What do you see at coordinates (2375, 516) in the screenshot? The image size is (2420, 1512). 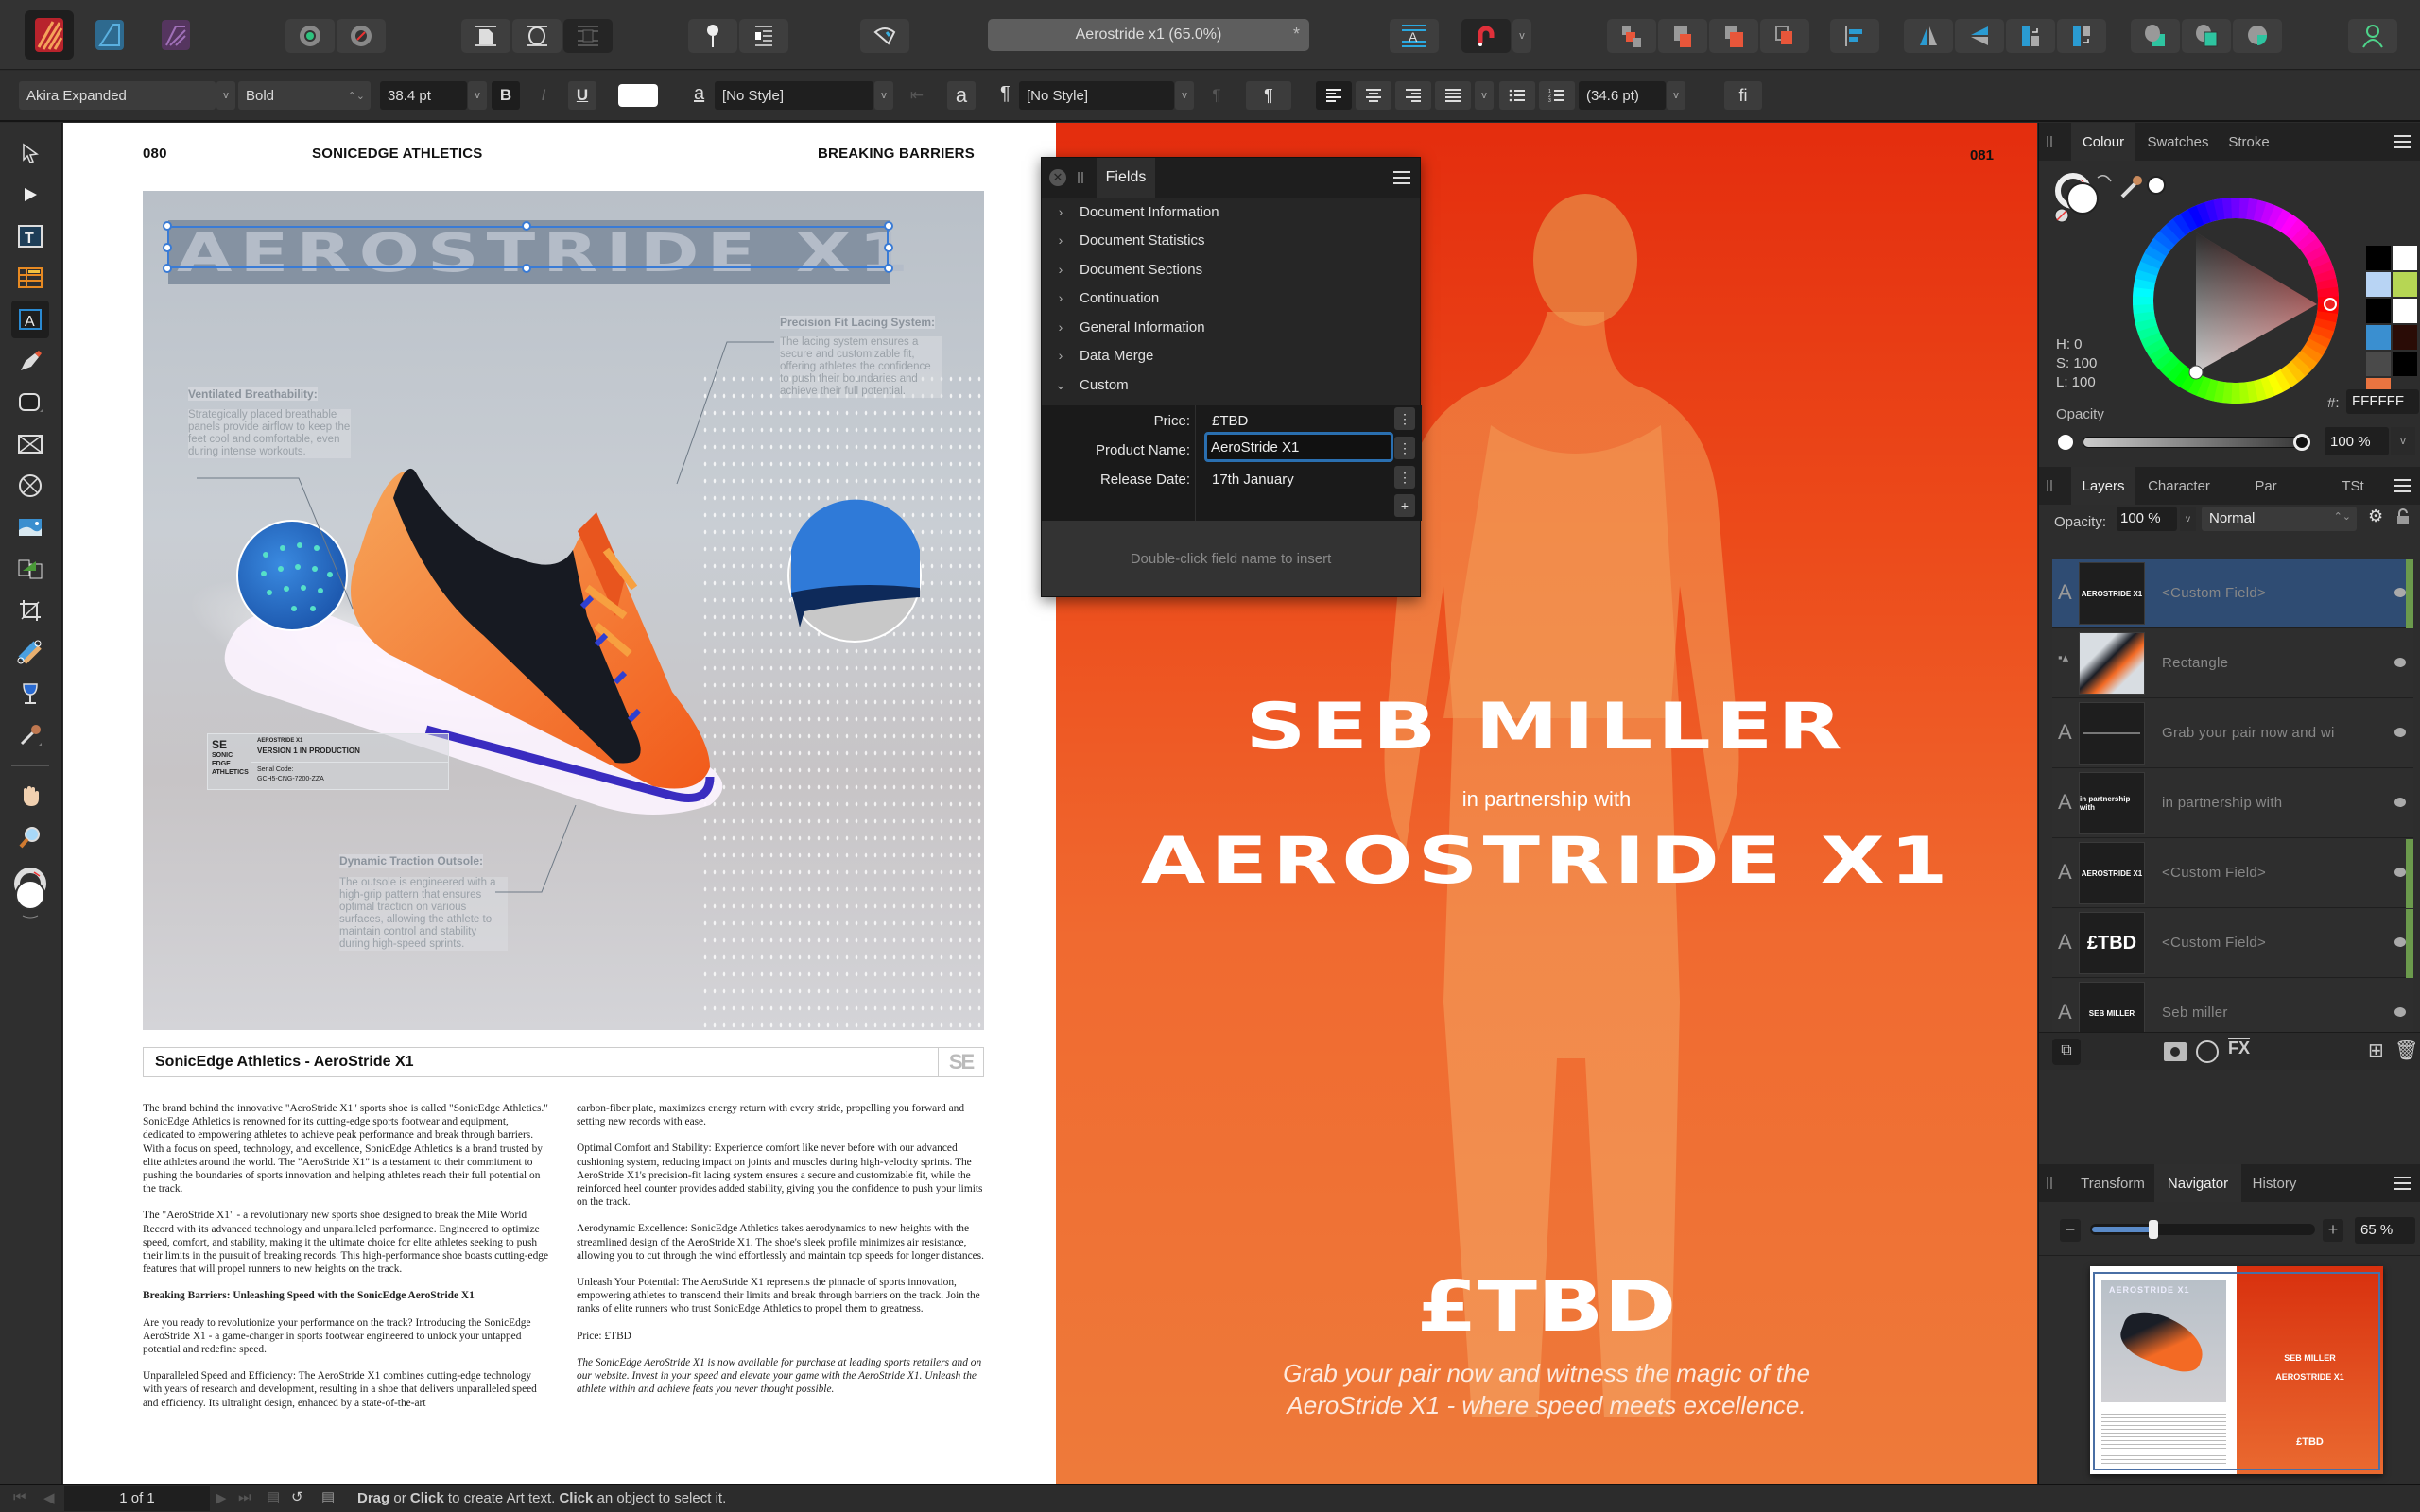 I see `layer-settings-icon: ⚙` at bounding box center [2375, 516].